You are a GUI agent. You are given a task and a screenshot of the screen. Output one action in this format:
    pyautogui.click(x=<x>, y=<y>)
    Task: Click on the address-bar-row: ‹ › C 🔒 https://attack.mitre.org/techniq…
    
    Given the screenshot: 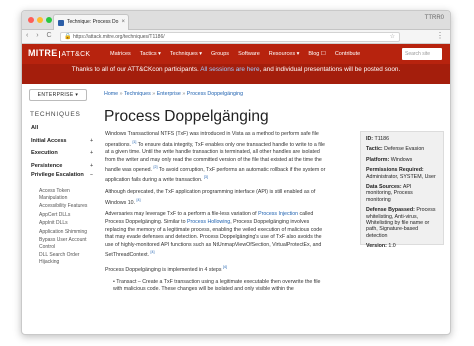 What is the action you would take?
    pyautogui.click(x=236, y=37)
    